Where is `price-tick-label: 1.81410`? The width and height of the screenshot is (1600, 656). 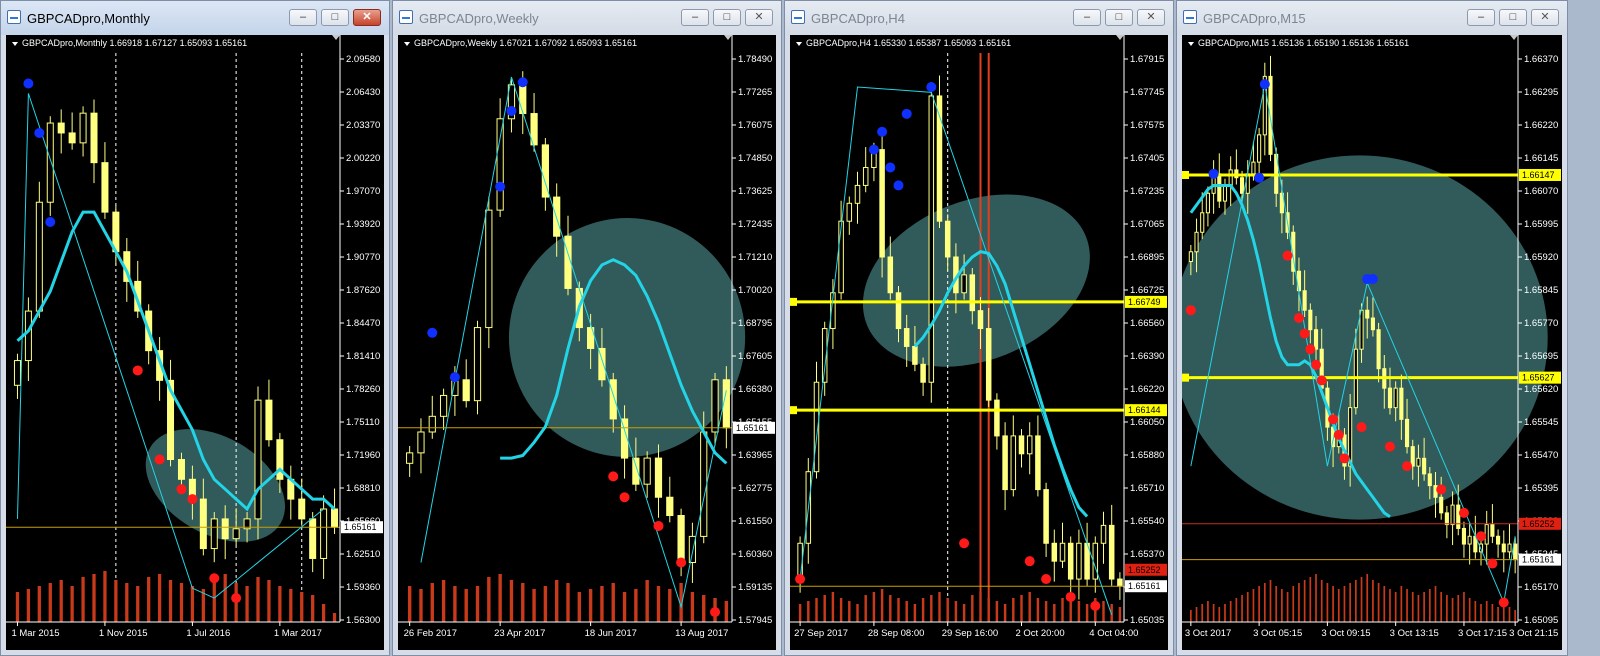 price-tick-label: 1.81410 is located at coordinates (363, 356).